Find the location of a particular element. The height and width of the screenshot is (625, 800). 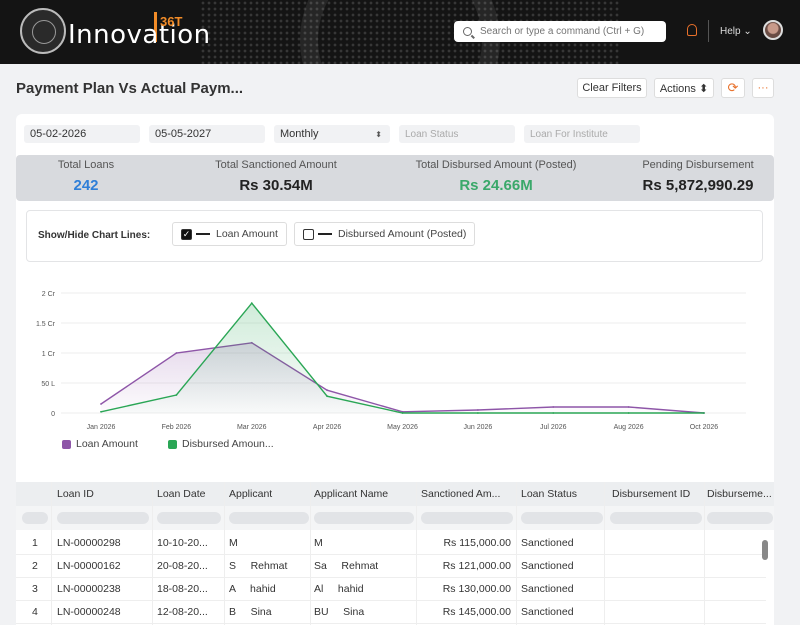

search-icon is located at coordinates (467, 31).